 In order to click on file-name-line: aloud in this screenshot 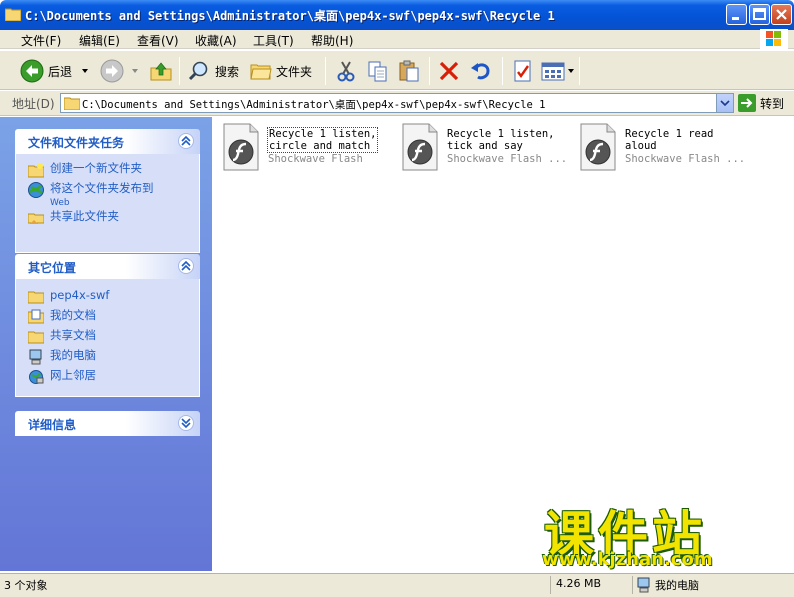, I will do `click(641, 146)`.